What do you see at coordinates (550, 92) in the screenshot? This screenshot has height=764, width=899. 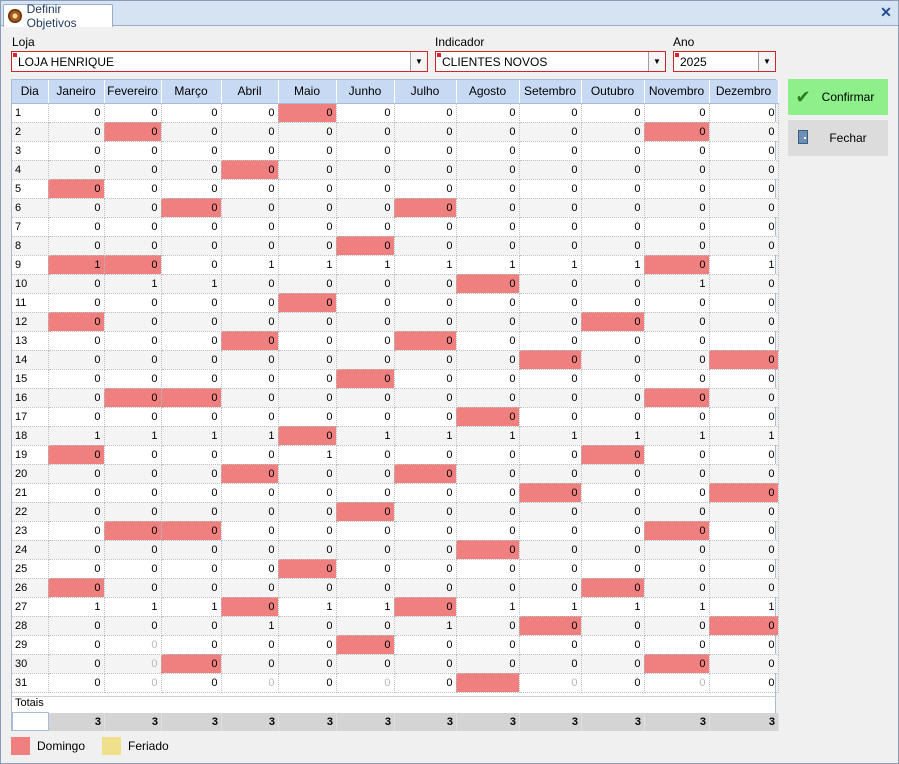 I see `column-header-month: Setembro` at bounding box center [550, 92].